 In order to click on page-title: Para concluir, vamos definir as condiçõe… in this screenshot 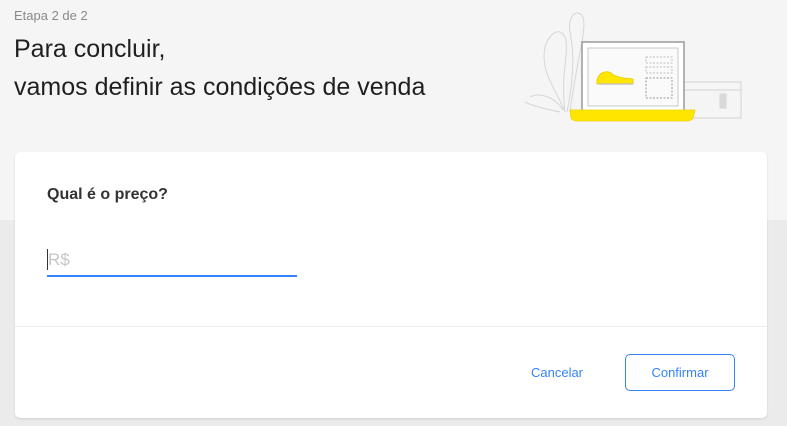, I will do `click(264, 68)`.